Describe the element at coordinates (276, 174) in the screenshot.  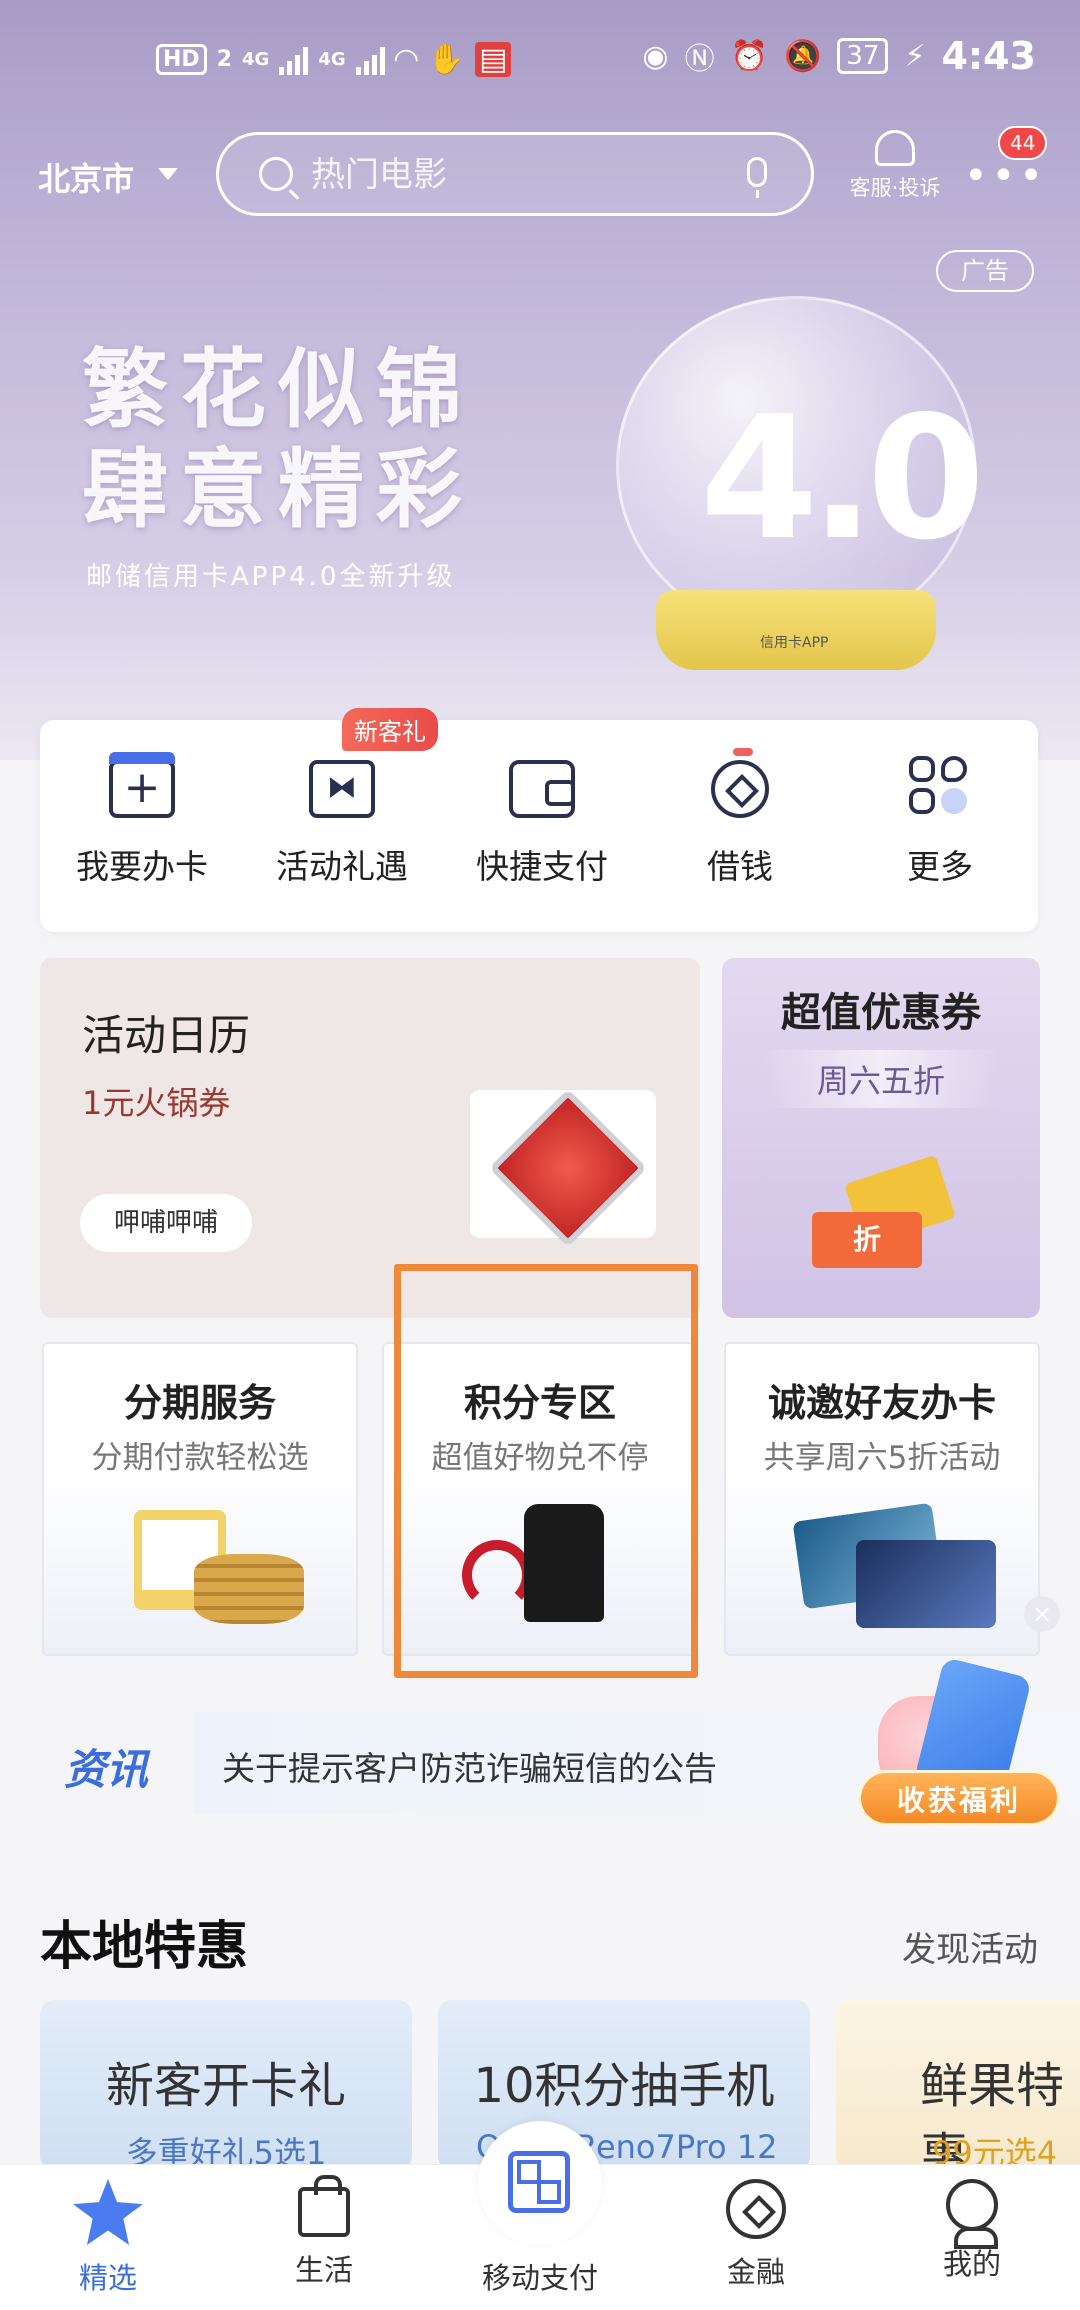
I see `search-icon` at that location.